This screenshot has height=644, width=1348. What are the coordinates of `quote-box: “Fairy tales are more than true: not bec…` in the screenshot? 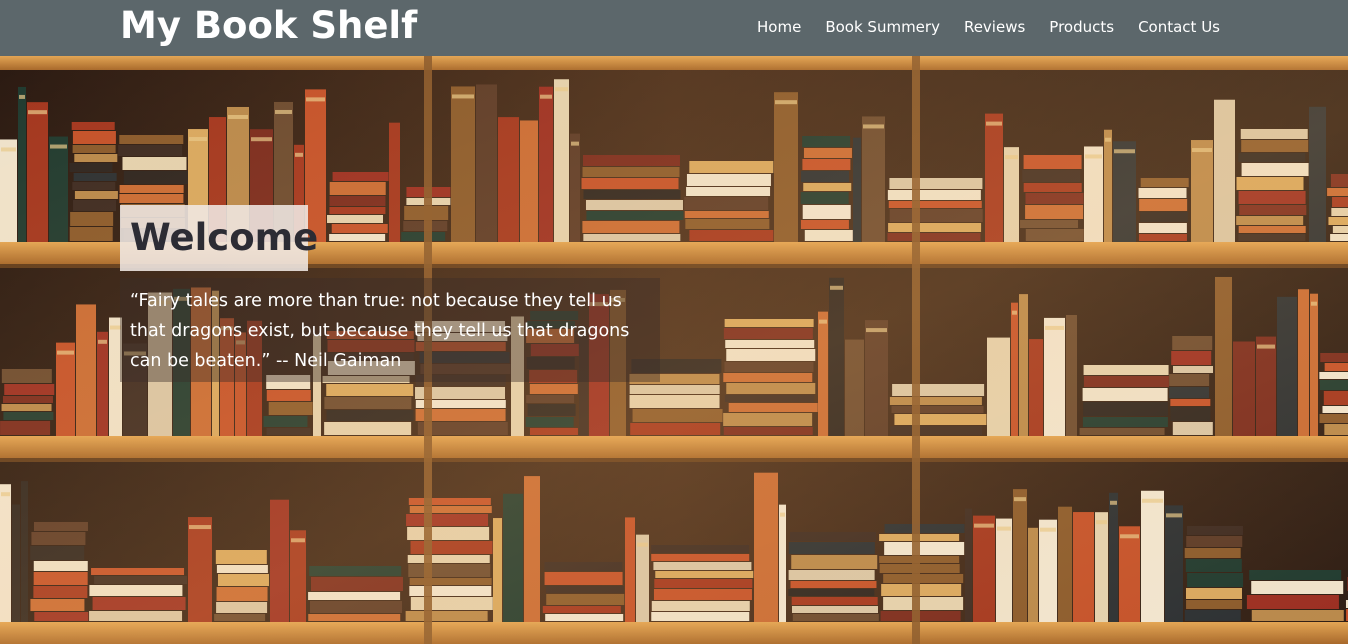 It's located at (390, 330).